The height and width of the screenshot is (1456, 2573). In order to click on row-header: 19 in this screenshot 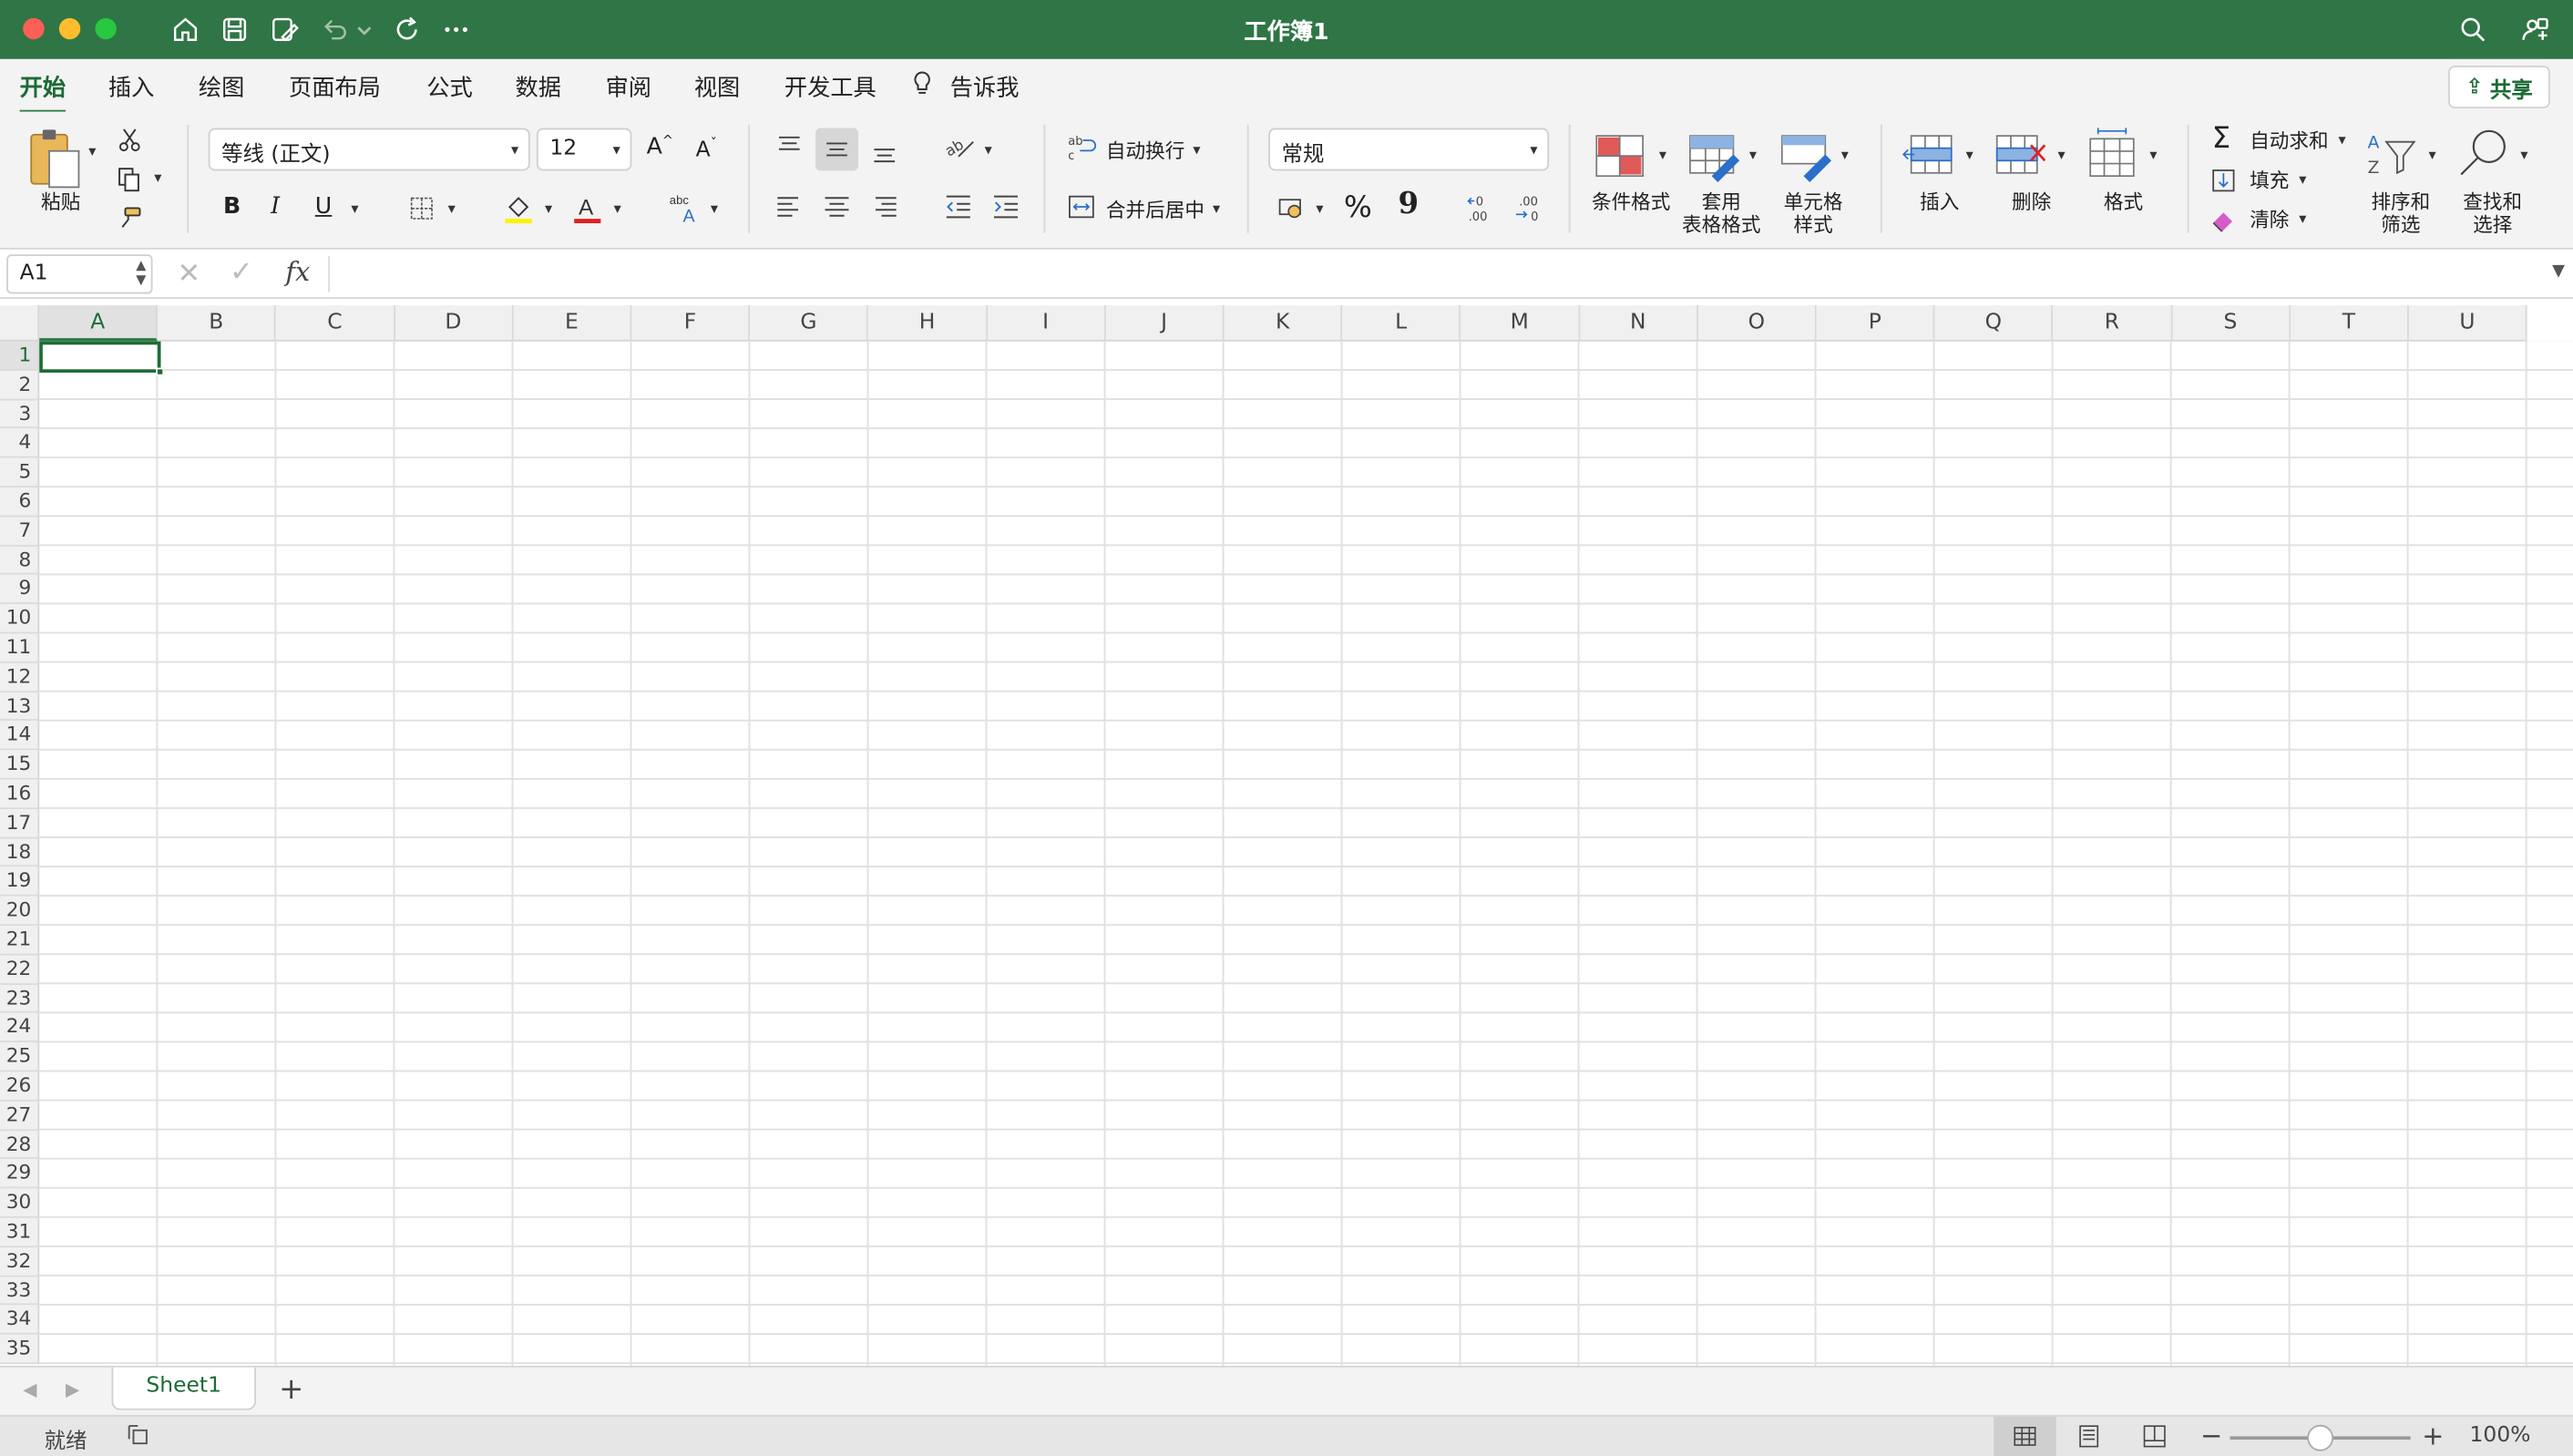, I will do `click(20, 881)`.